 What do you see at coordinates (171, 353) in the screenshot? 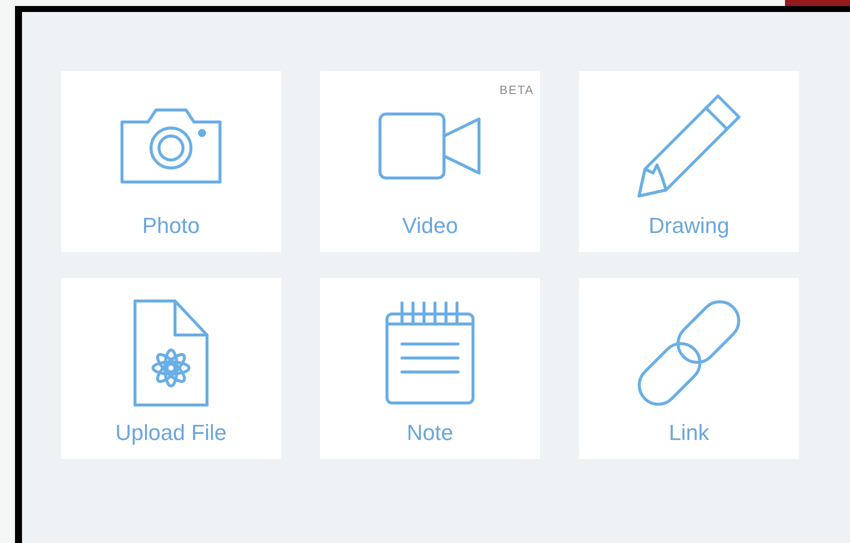
I see `file-icon` at bounding box center [171, 353].